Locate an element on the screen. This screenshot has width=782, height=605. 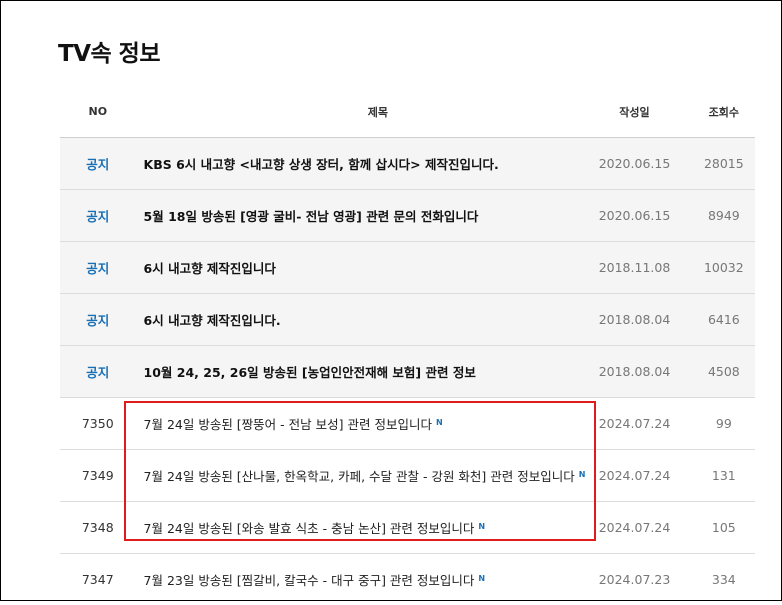
view-count: 6416 is located at coordinates (723, 319).